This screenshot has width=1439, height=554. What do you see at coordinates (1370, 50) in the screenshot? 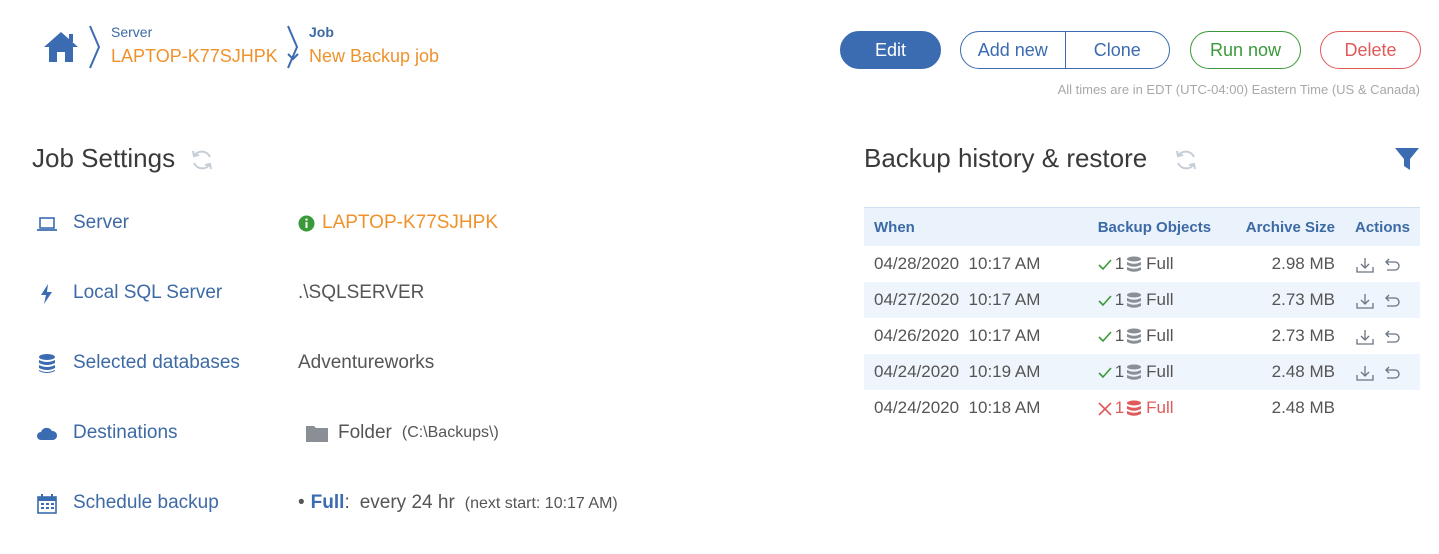
I see `delete-button: Delete` at bounding box center [1370, 50].